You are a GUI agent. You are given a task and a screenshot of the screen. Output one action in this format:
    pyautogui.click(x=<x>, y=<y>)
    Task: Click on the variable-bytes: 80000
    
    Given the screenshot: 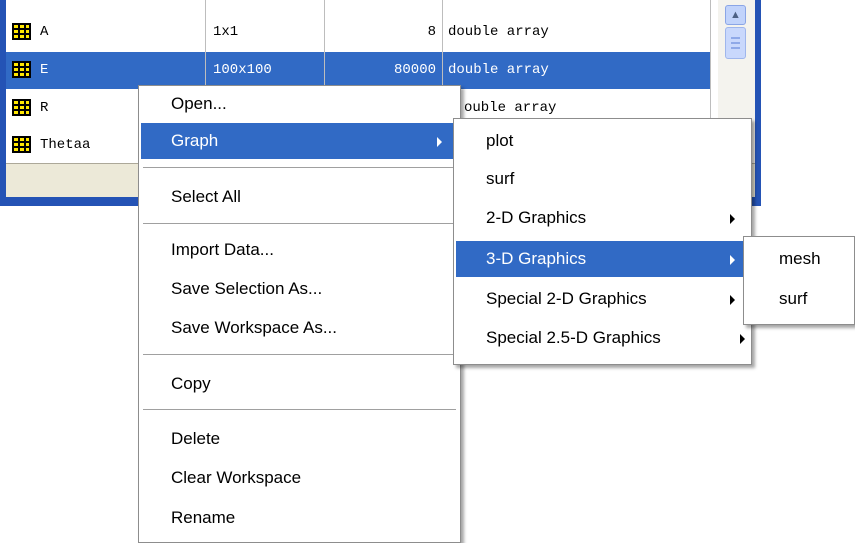 What is the action you would take?
    pyautogui.click(x=414, y=70)
    